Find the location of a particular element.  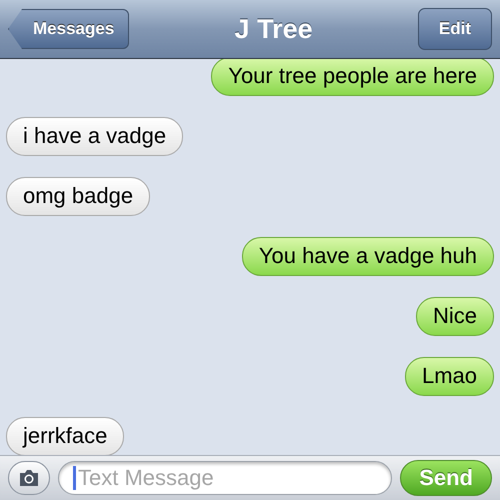

camera-icon is located at coordinates (29, 478).